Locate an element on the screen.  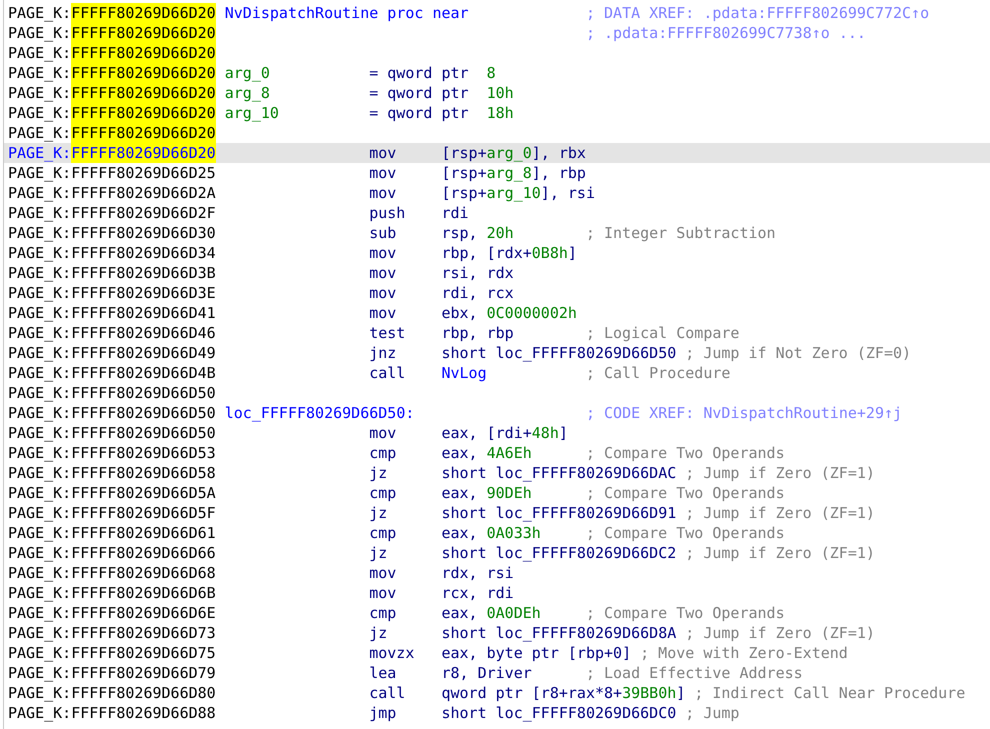
address-text: FFFFF80269D66D68 is located at coordinates (143, 573).